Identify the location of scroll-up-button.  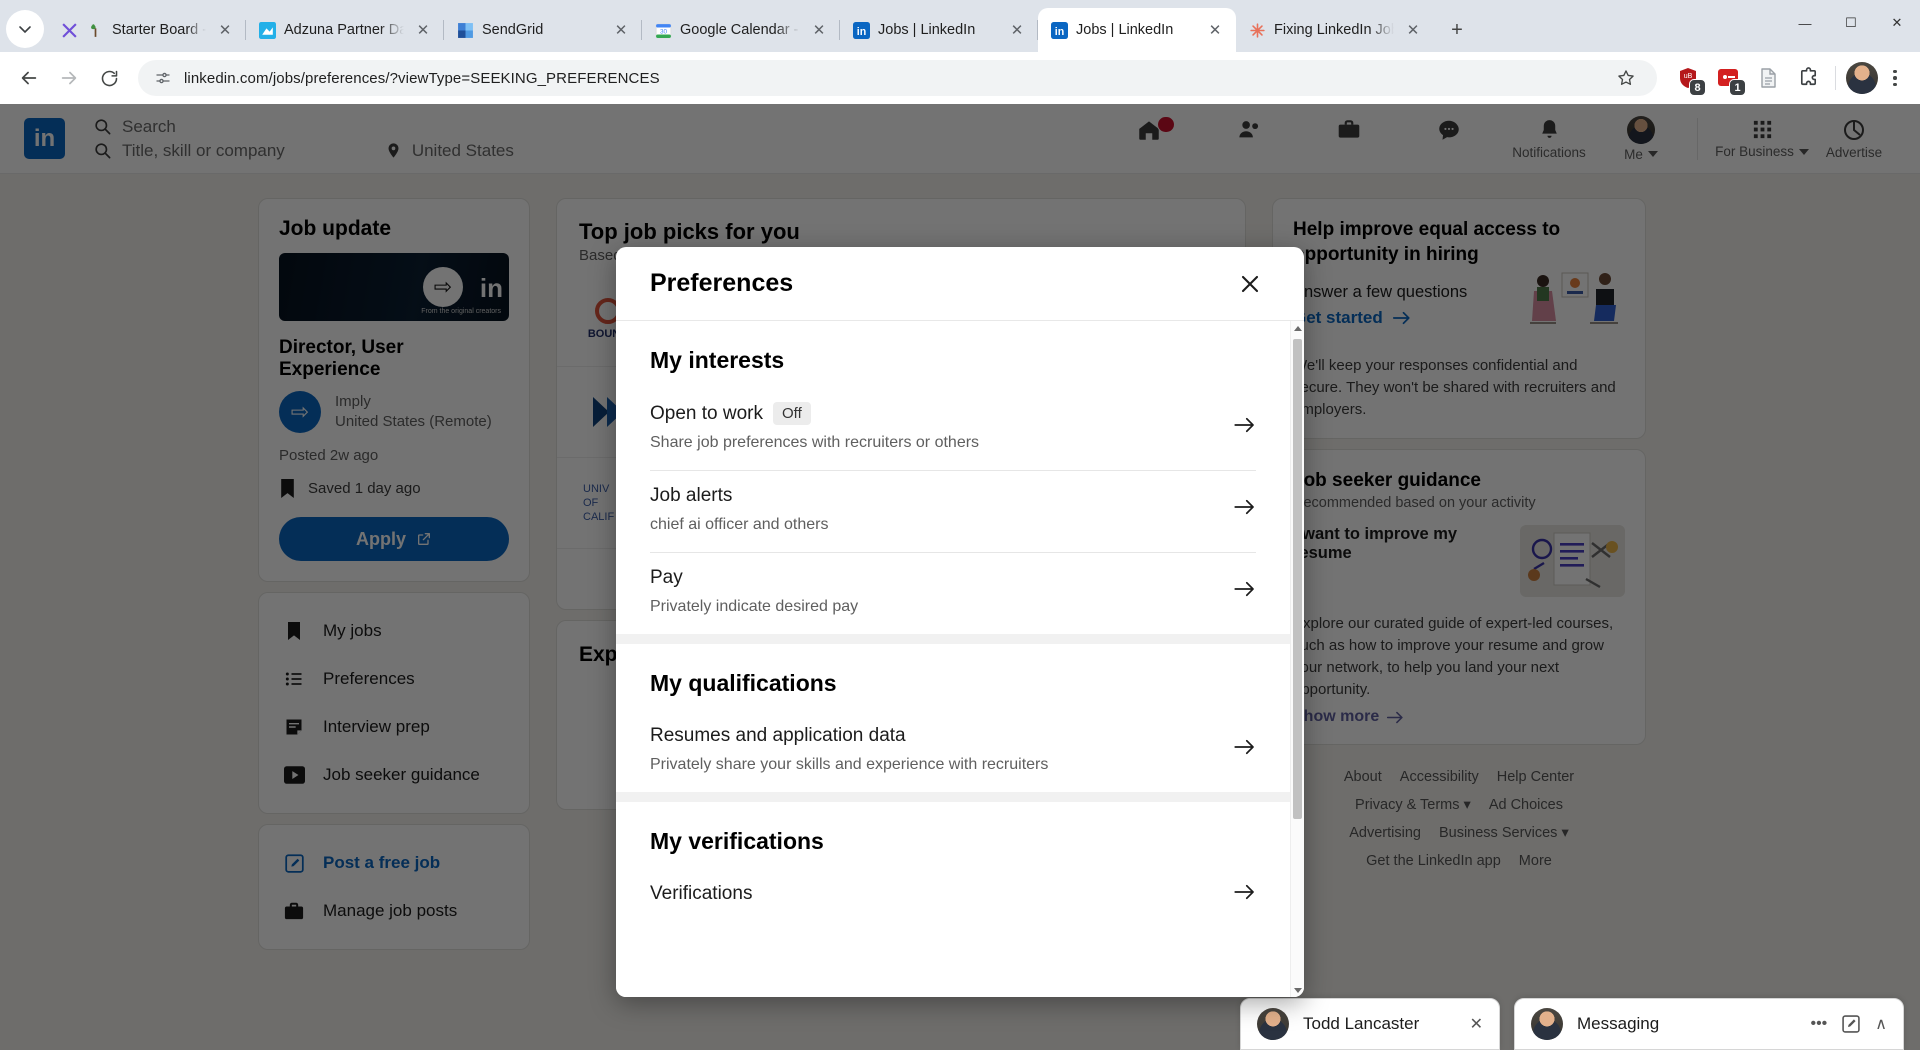
(1297, 328).